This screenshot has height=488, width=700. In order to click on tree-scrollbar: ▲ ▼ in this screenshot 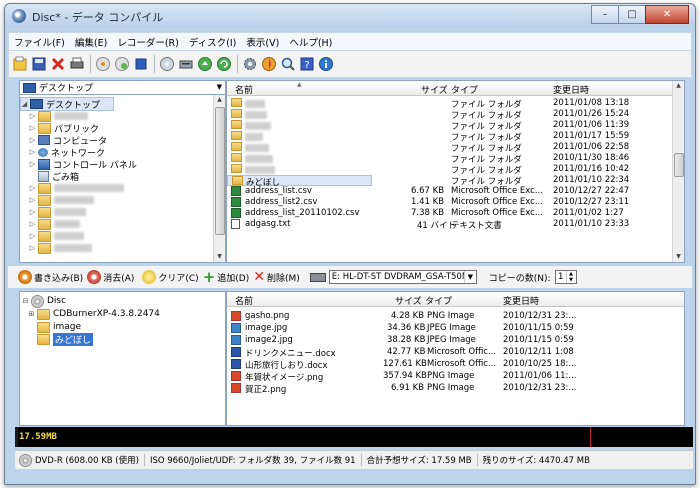, I will do `click(219, 178)`.